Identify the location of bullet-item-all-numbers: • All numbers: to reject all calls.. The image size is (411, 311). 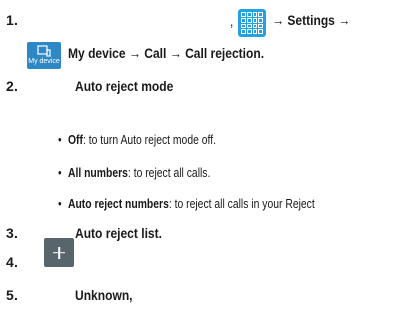
(134, 173).